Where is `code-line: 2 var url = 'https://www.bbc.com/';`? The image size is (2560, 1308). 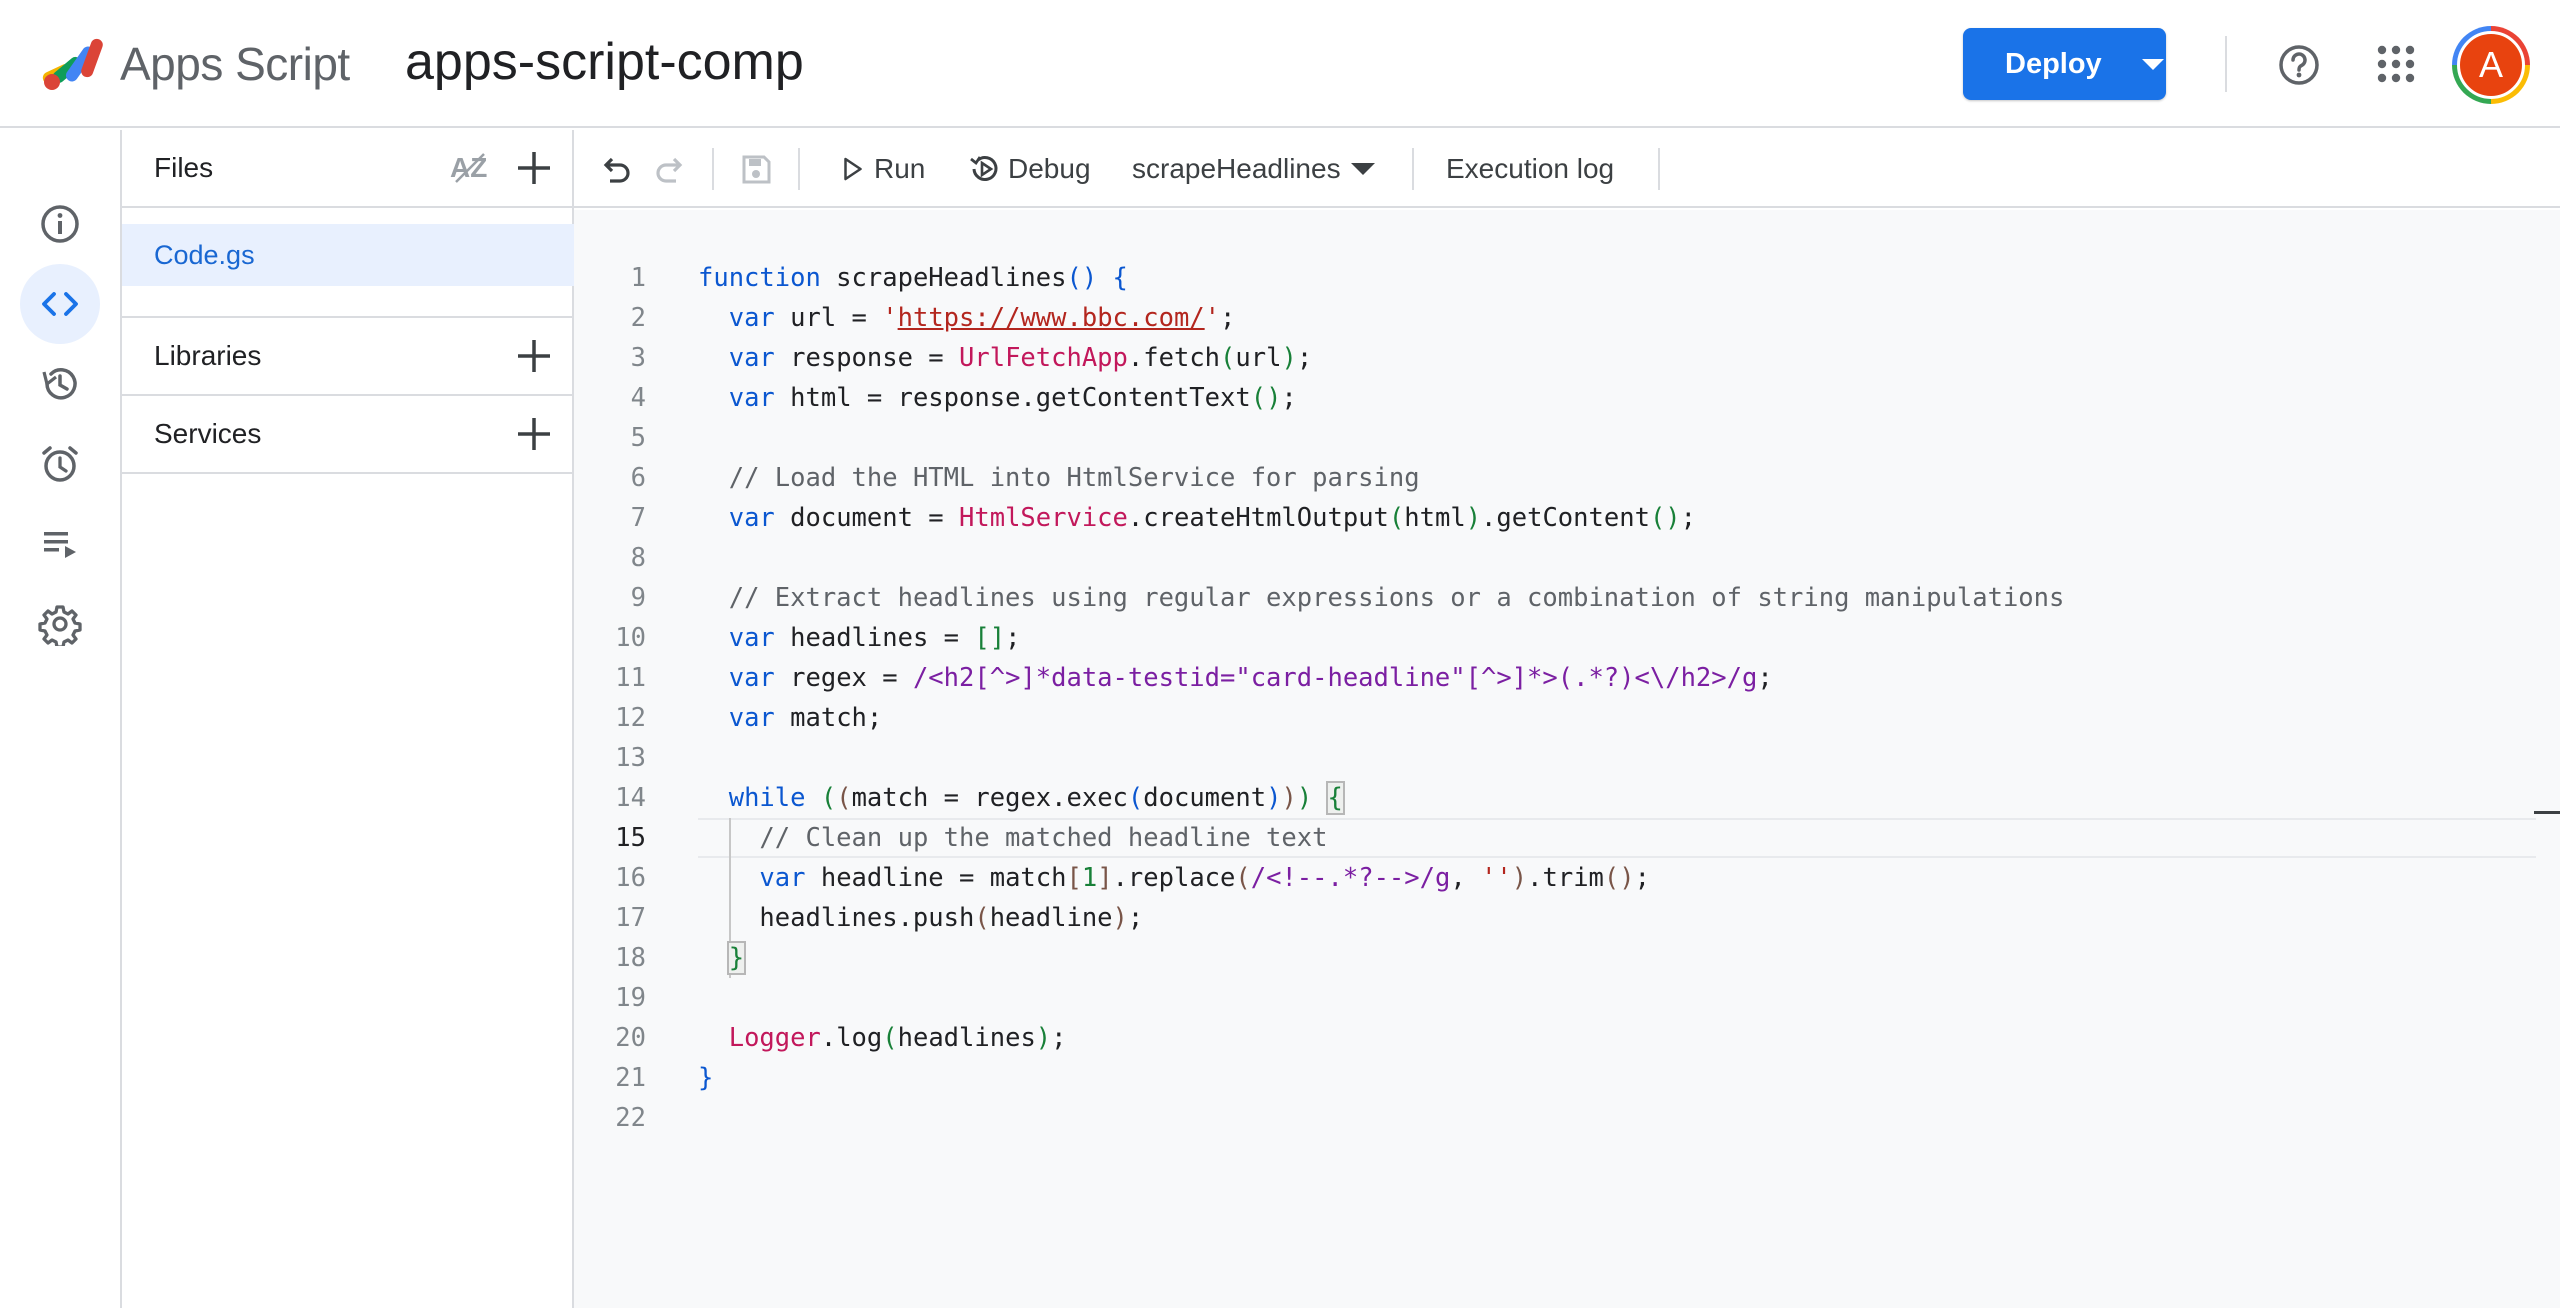
code-line: 2 var url = 'https://www.bbc.com/'; is located at coordinates (1554, 318).